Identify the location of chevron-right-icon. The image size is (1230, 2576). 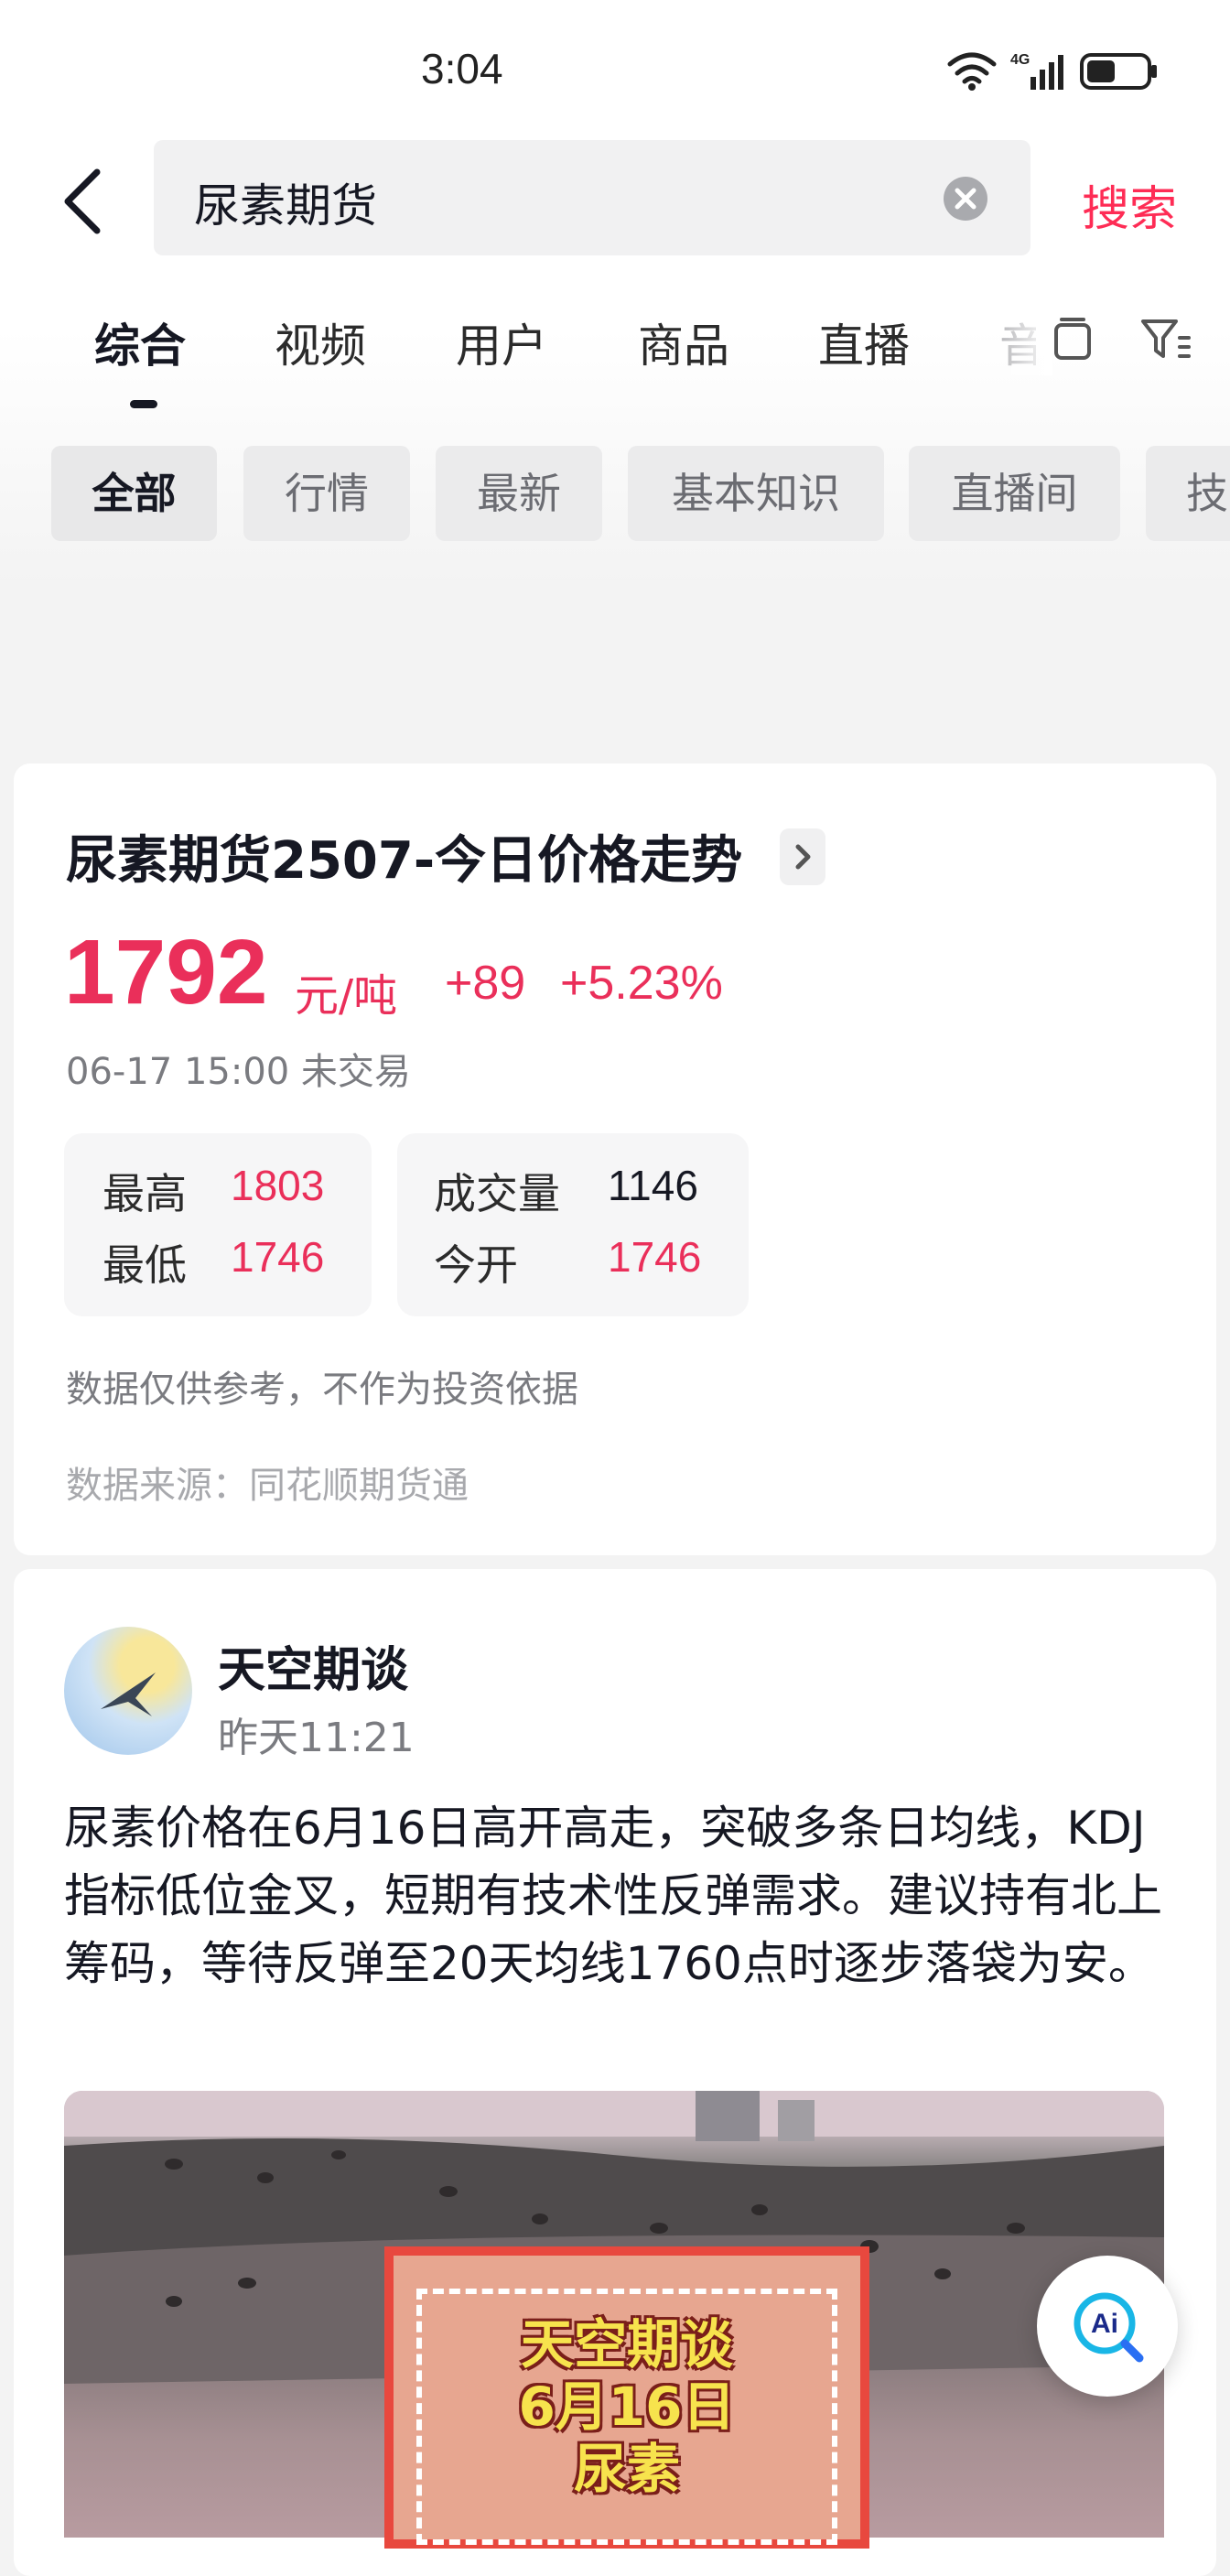
(803, 857).